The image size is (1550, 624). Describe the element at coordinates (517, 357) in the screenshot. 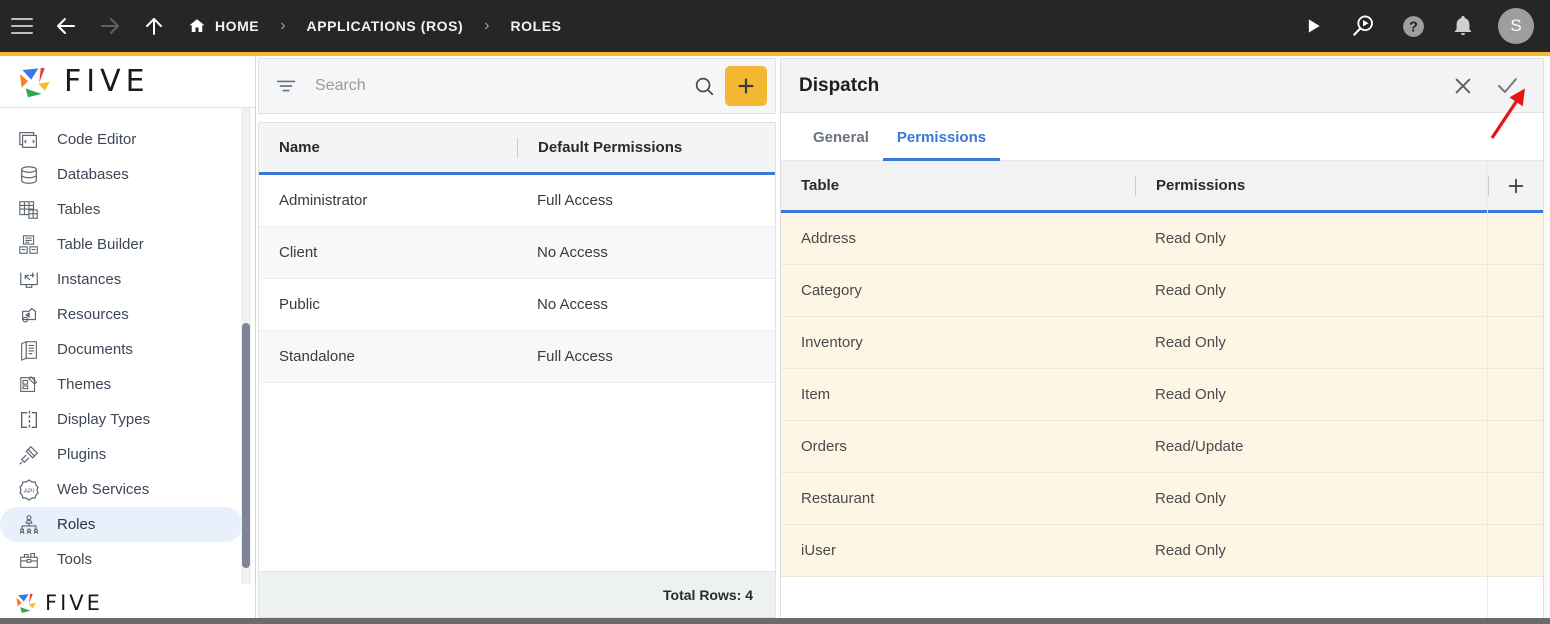

I see `table-row: Standalone Full Access` at that location.